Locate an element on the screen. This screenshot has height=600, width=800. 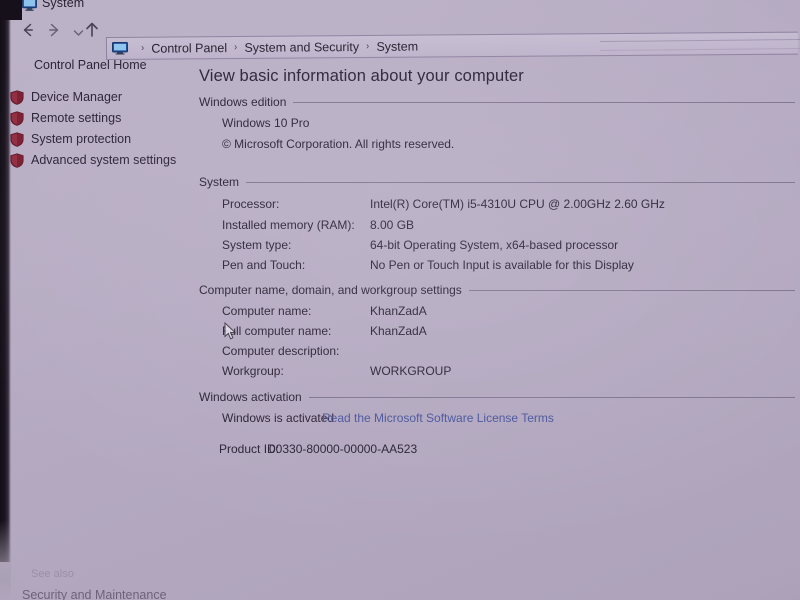
row-label: Processor: is located at coordinates (251, 204).